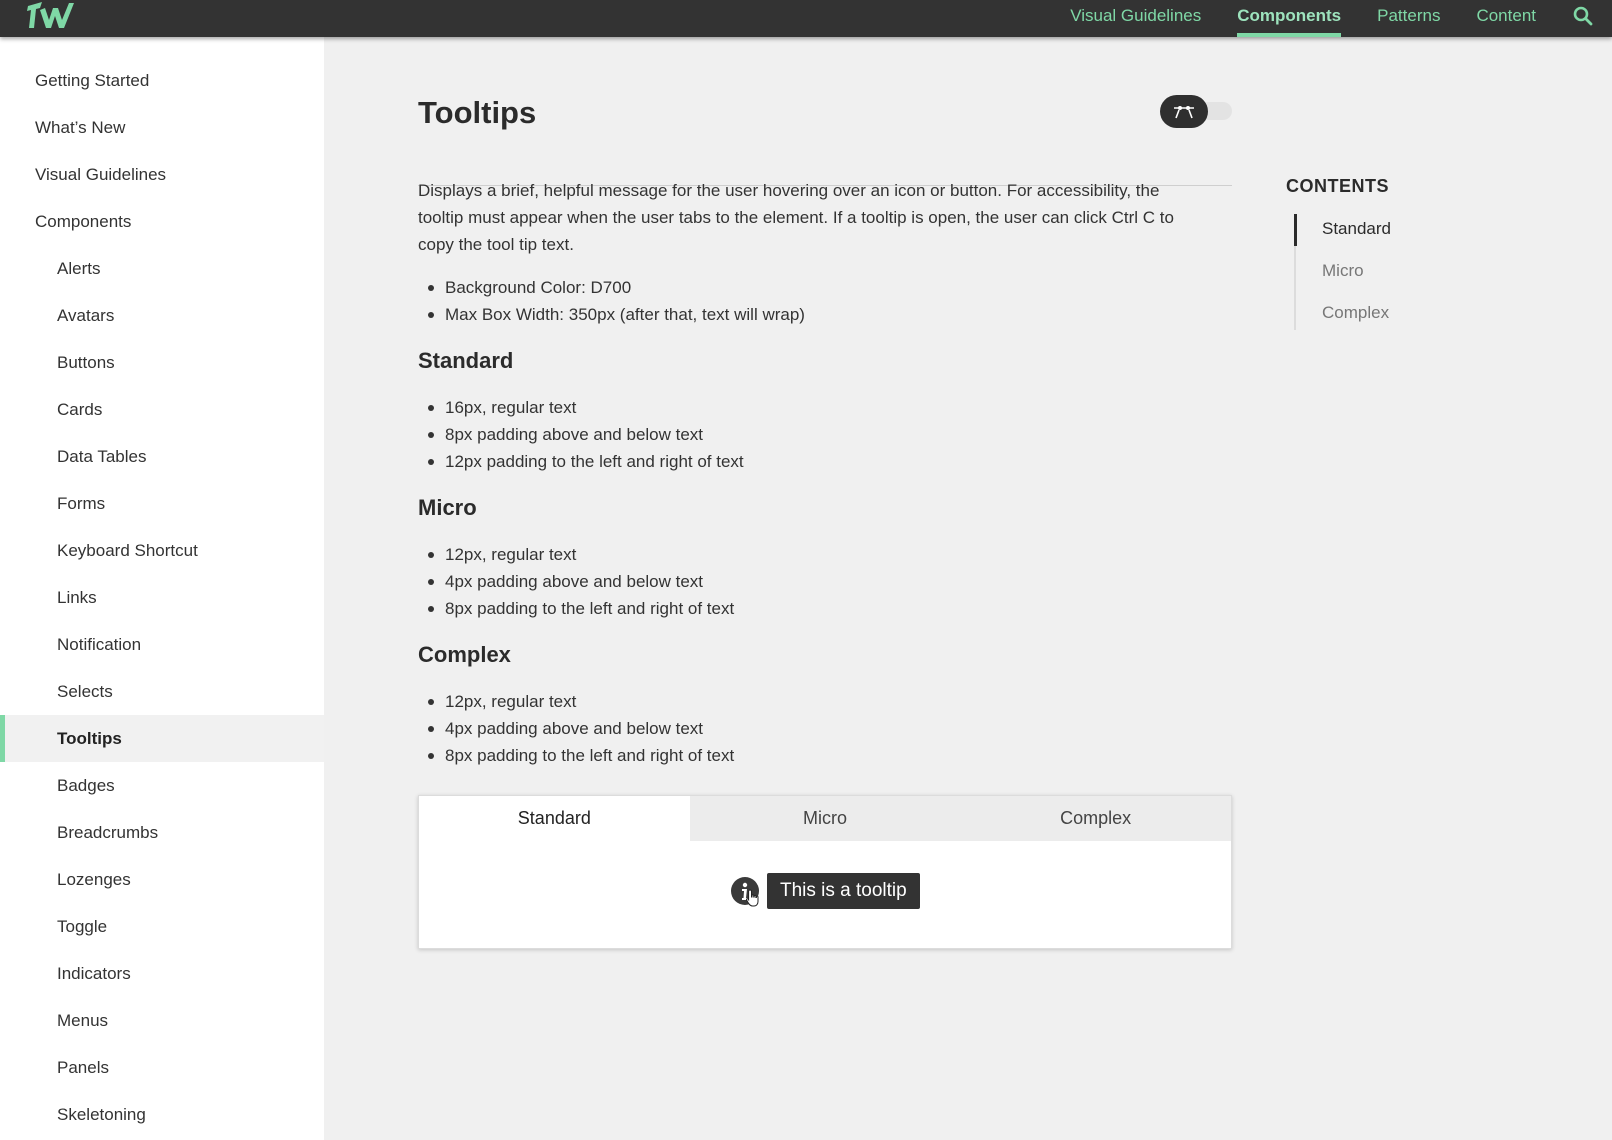 The image size is (1612, 1140). What do you see at coordinates (1096, 818) in the screenshot?
I see `tab-complex: Complex` at bounding box center [1096, 818].